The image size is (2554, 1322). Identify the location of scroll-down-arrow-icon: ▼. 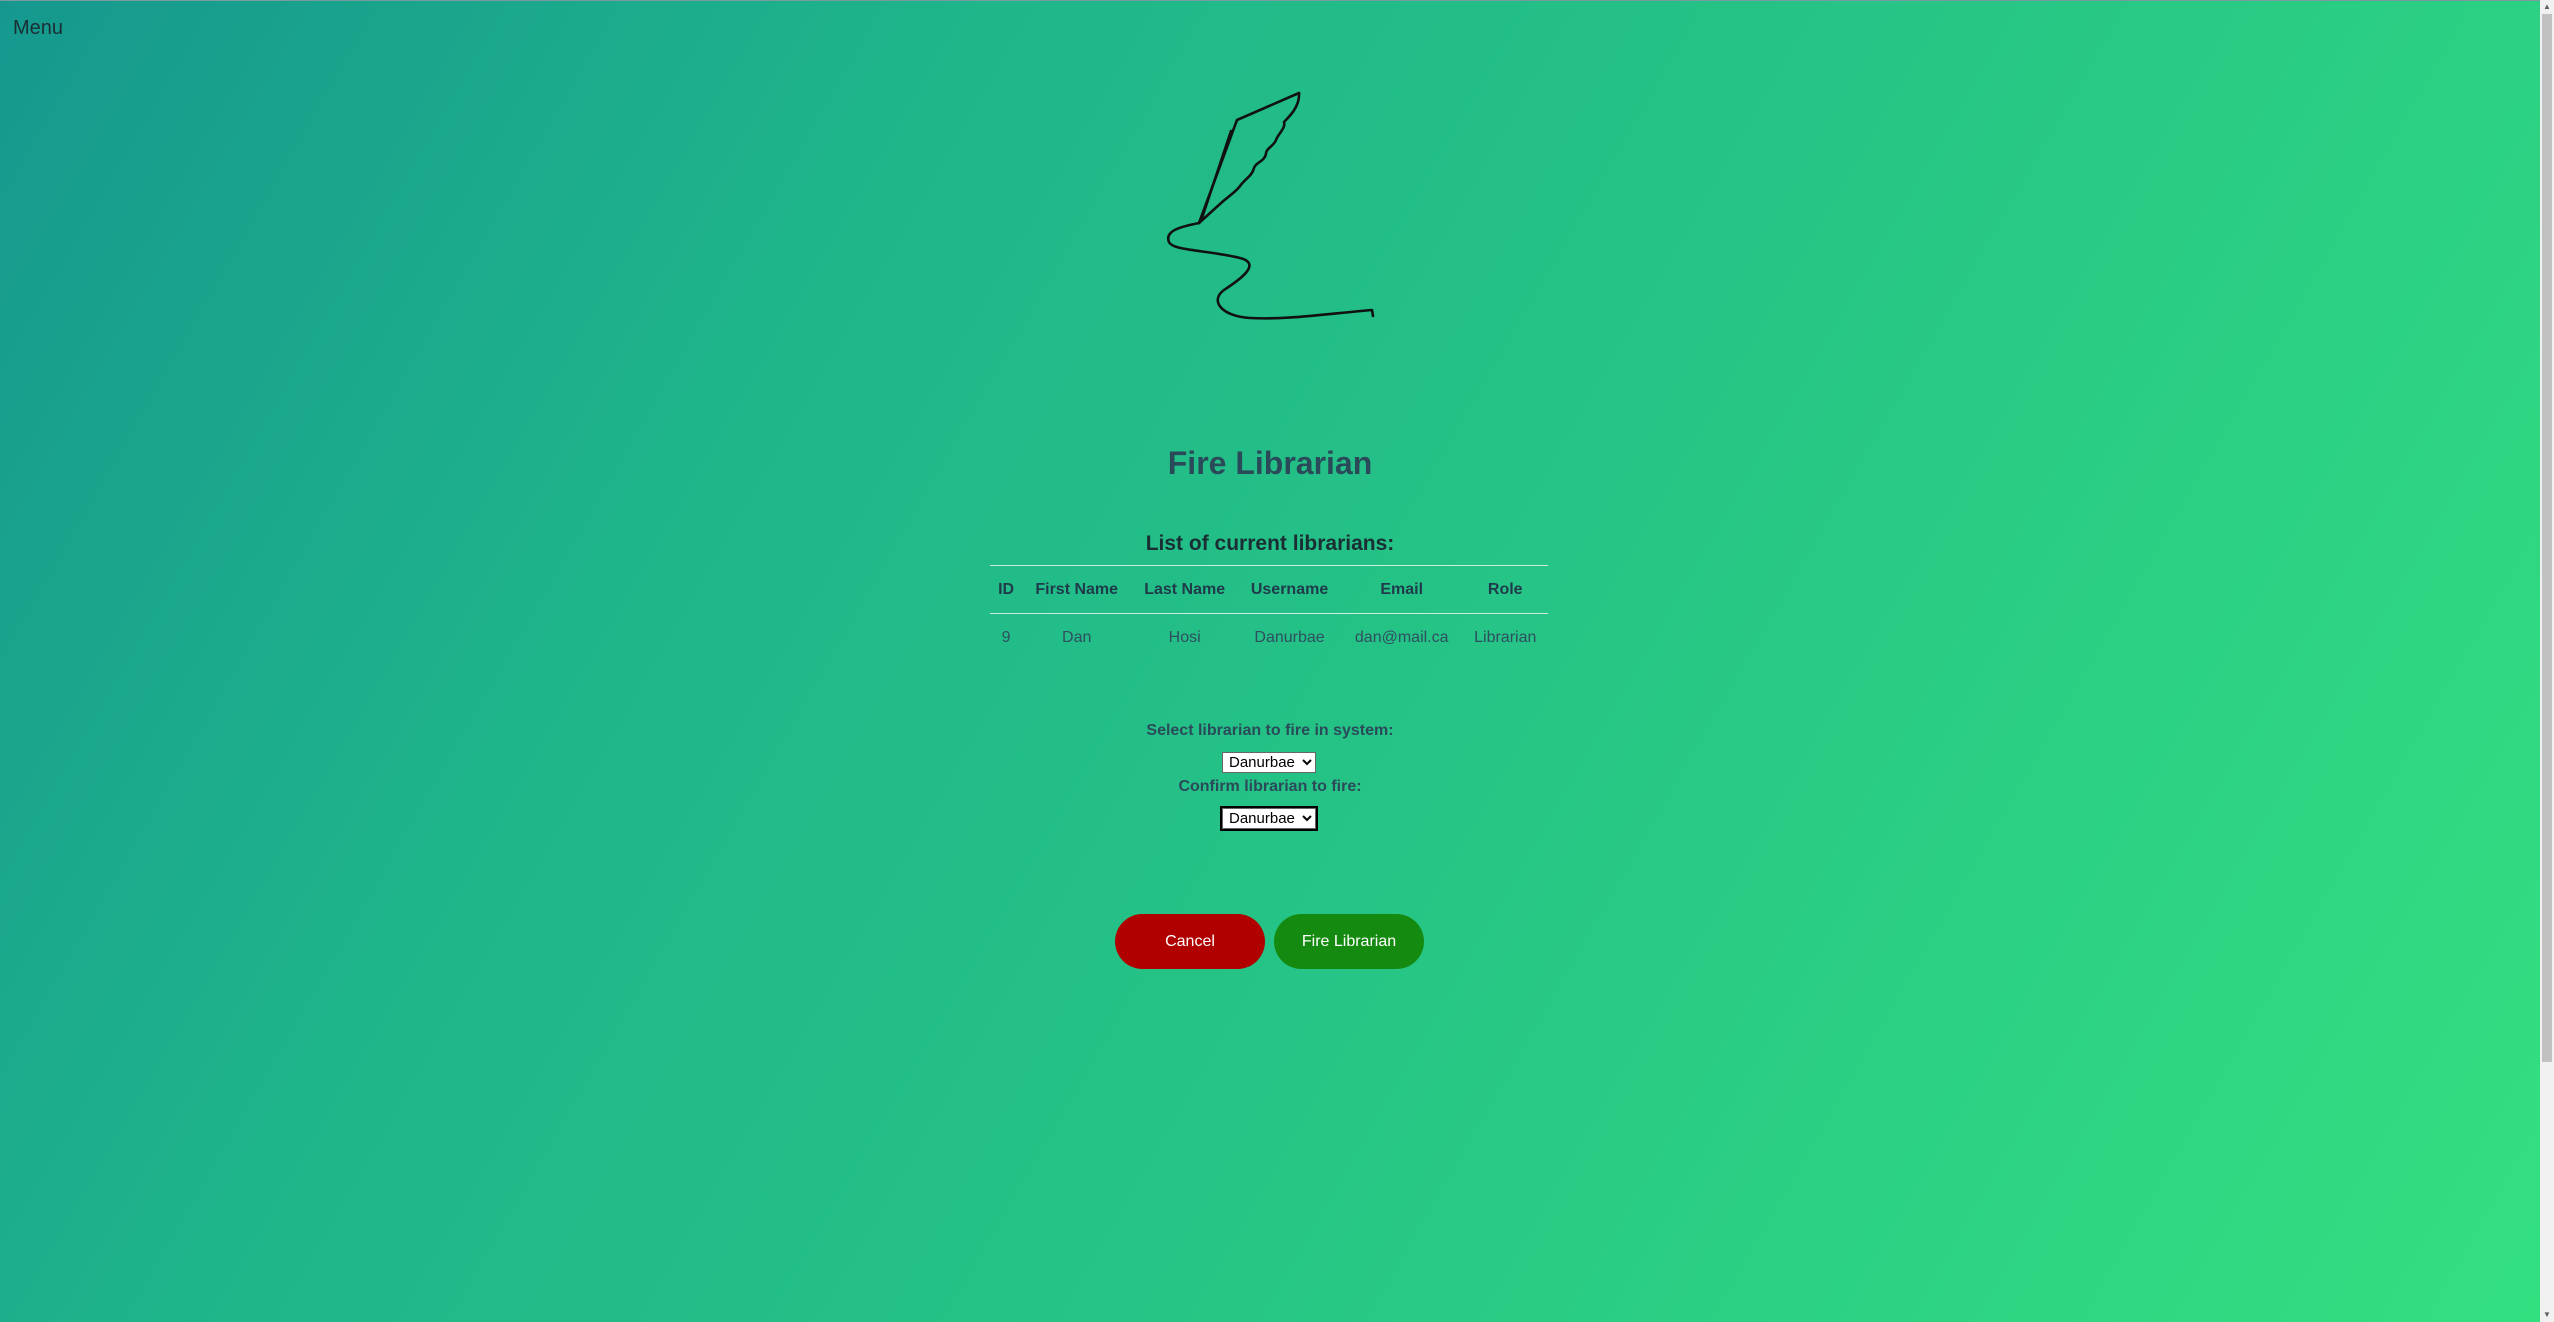
(2547, 1315).